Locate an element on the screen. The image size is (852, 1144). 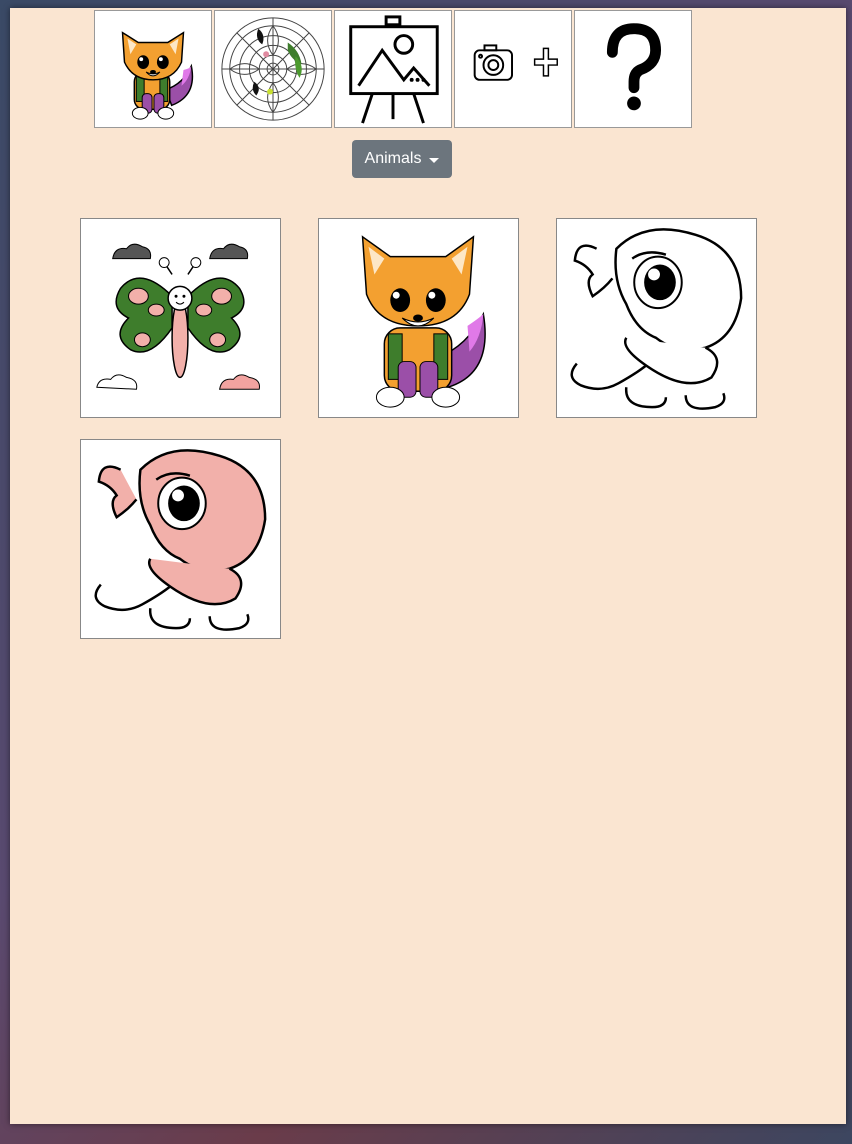
easel-icon is located at coordinates (394, 69).